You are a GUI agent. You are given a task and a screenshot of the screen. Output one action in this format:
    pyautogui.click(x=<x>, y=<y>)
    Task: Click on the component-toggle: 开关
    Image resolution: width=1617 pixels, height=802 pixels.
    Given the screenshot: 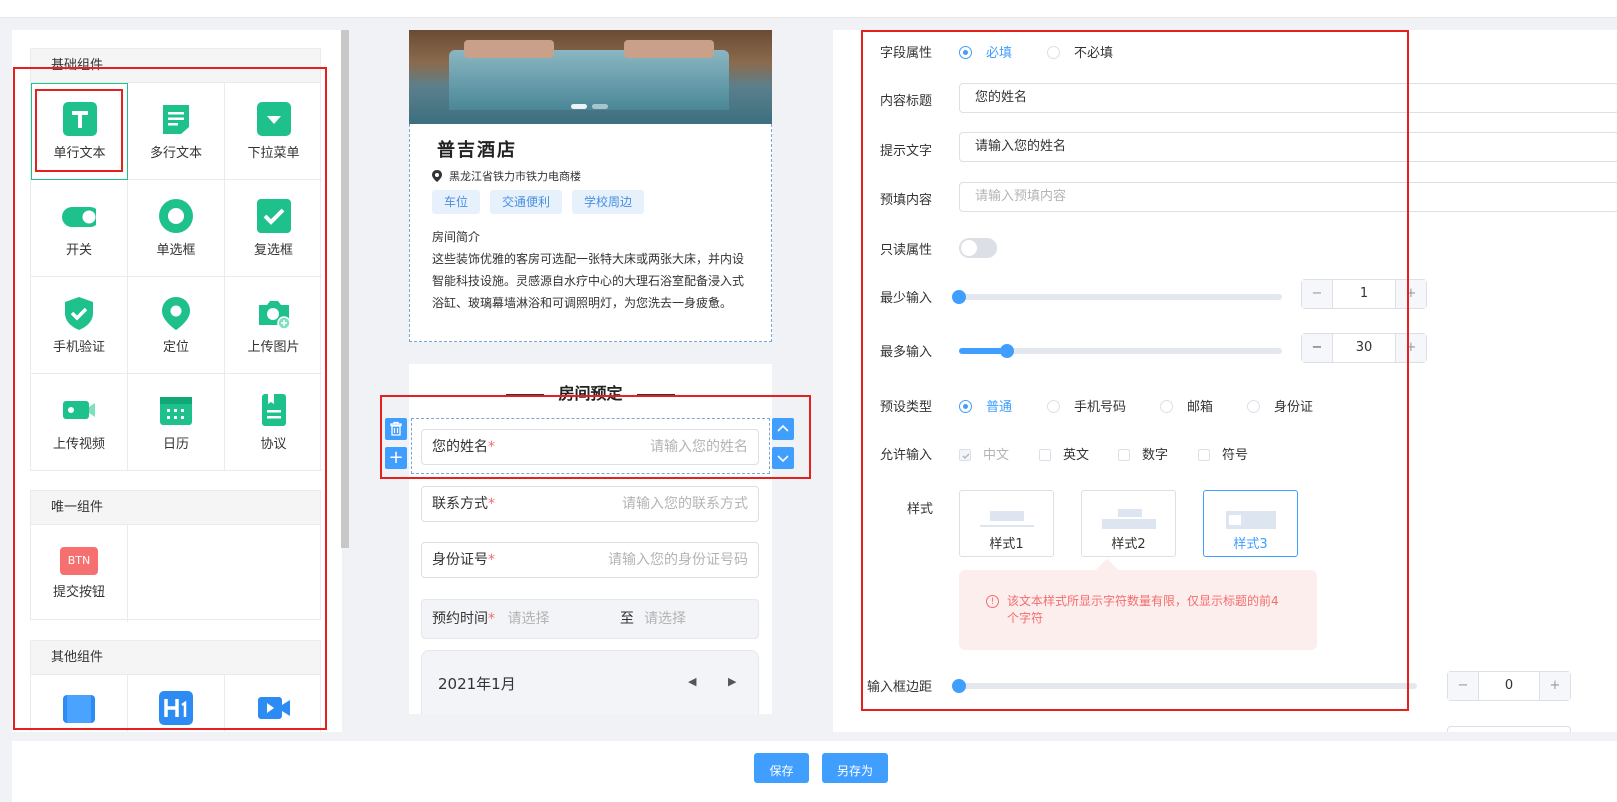 What is the action you would take?
    pyautogui.click(x=79, y=228)
    